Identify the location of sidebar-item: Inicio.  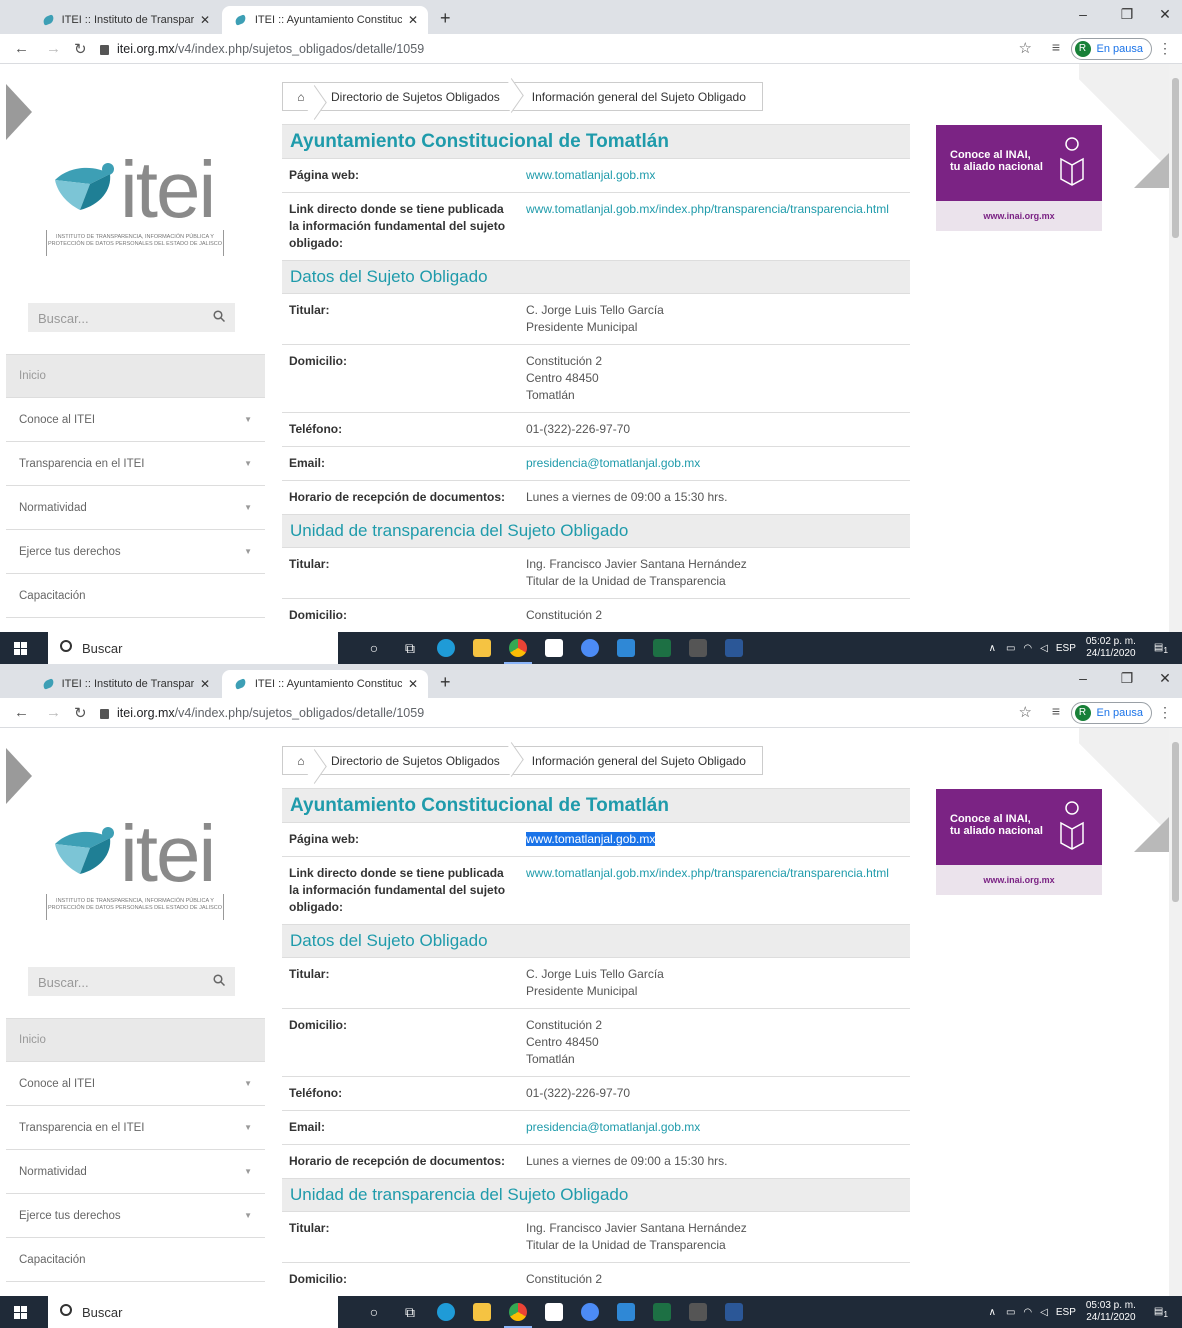
(135, 1040).